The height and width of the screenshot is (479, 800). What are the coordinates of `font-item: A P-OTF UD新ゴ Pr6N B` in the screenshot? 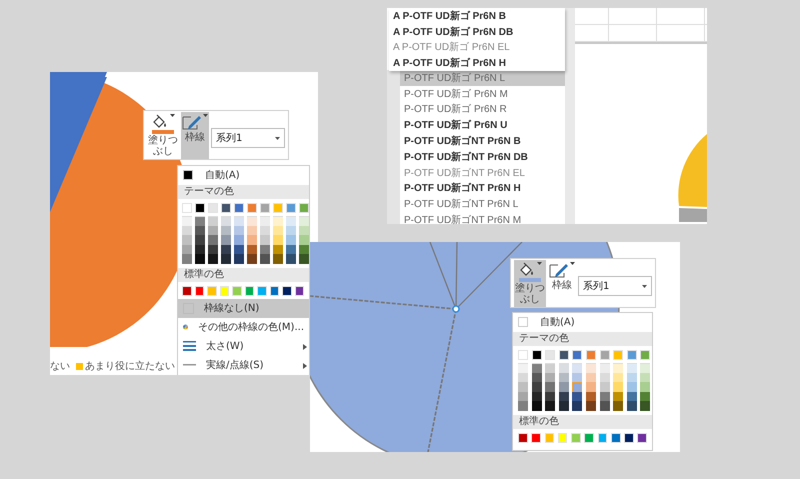 It's located at (477, 16).